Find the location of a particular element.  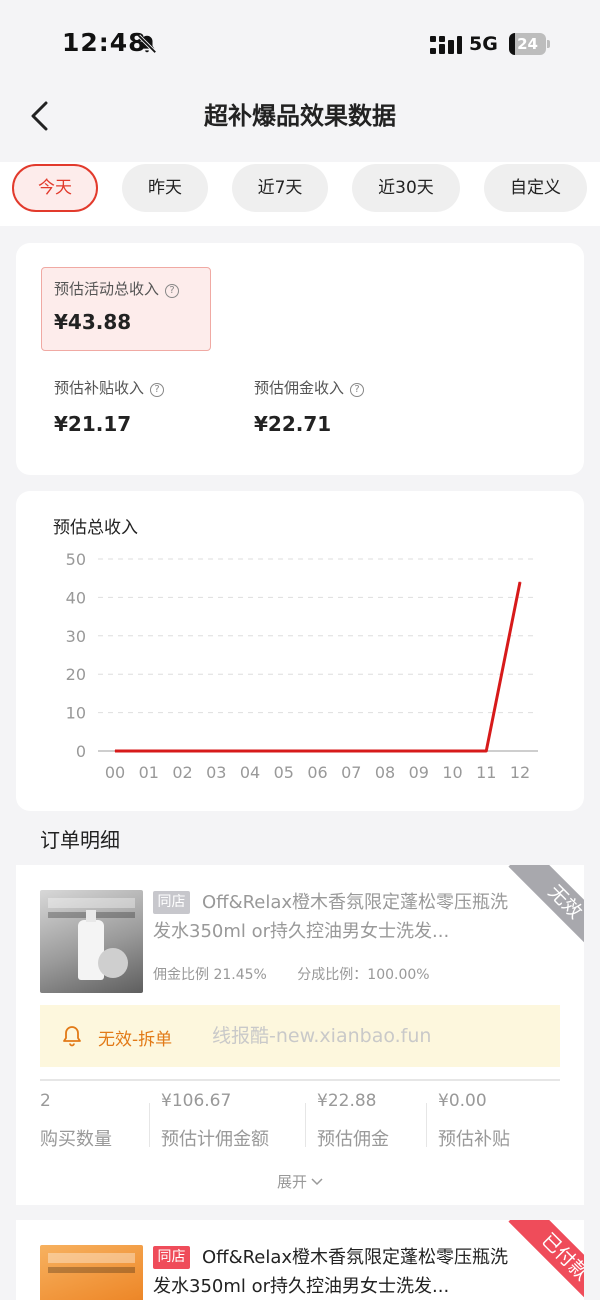

x-tick-label: 09 is located at coordinates (419, 772).